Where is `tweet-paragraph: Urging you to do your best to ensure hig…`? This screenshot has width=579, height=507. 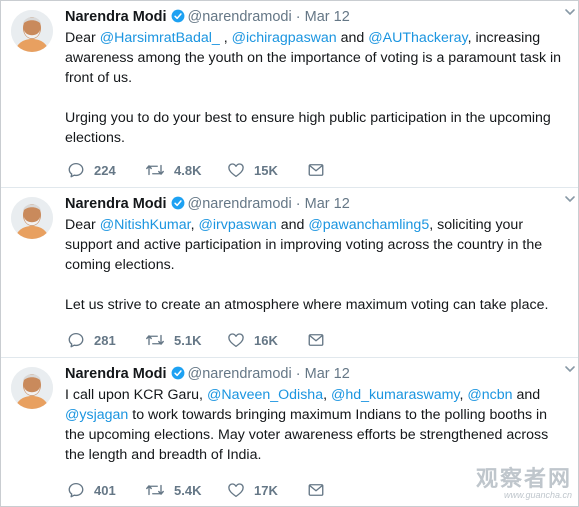 tweet-paragraph: Urging you to do your best to ensure hig… is located at coordinates (316, 128).